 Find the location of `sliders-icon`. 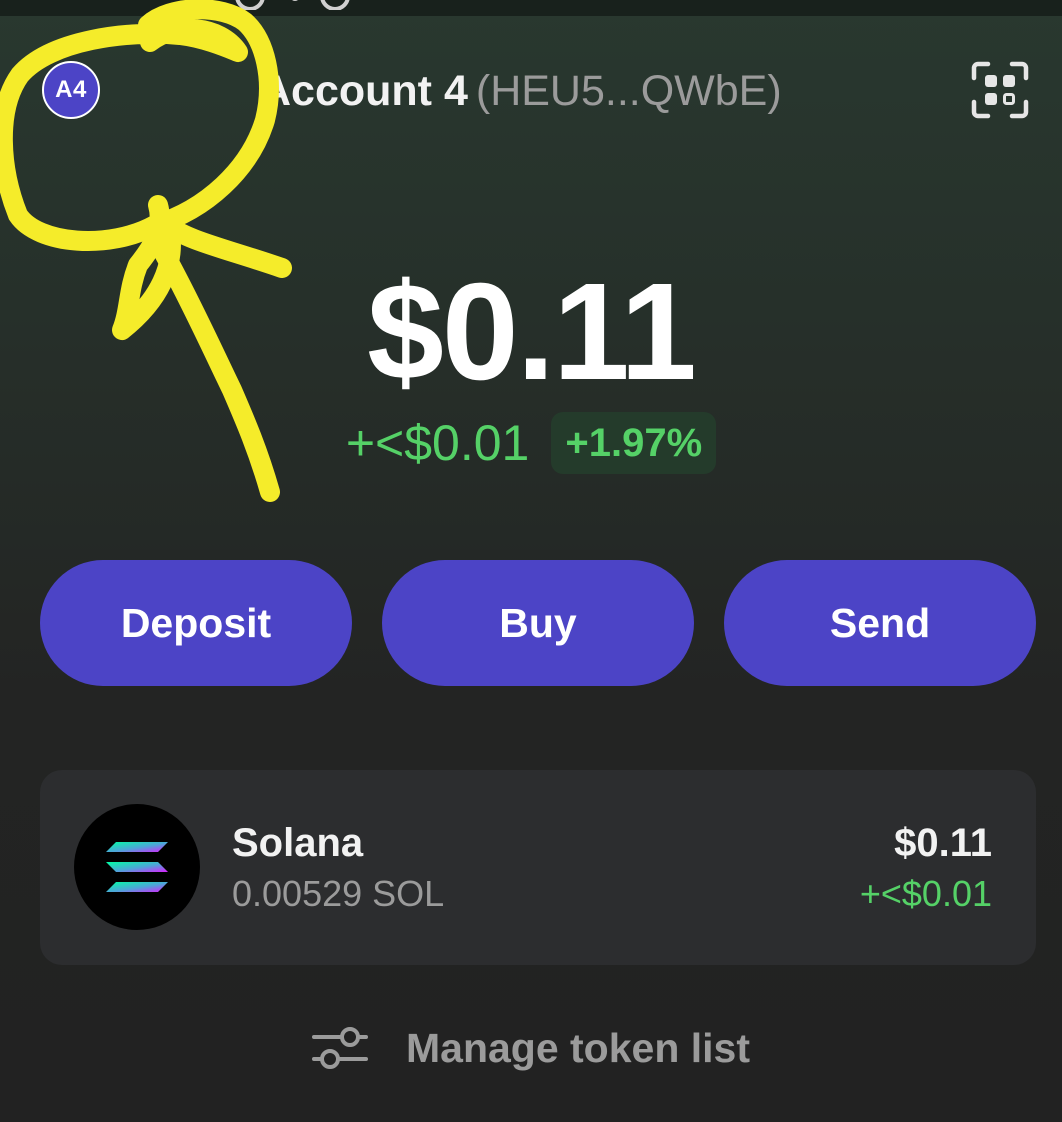

sliders-icon is located at coordinates (339, 1048).